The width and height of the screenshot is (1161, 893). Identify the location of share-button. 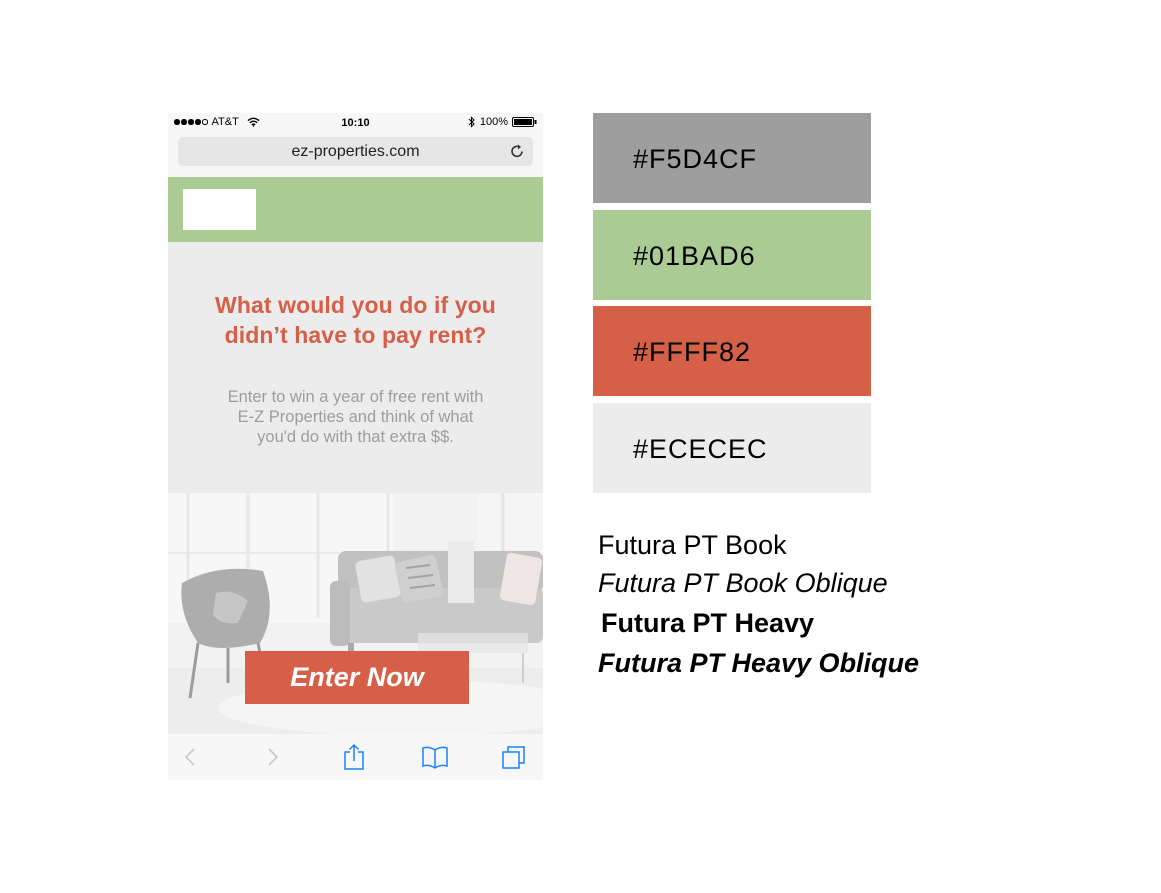
(354, 757).